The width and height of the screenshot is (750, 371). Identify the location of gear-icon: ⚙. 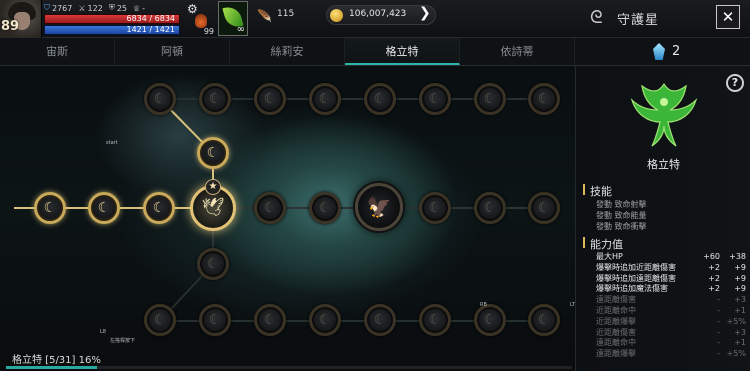
(192, 9).